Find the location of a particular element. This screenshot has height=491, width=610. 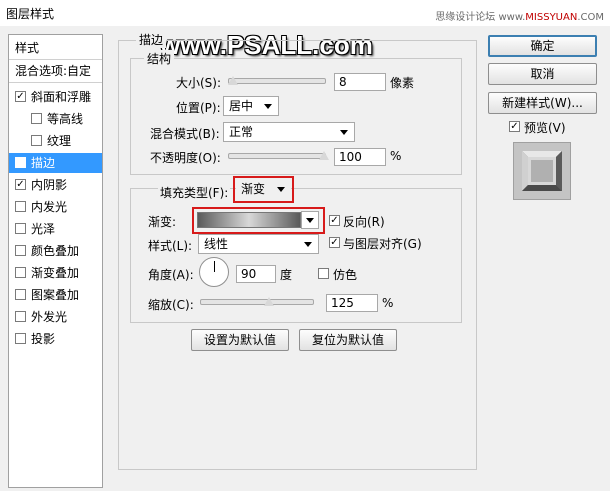

align-layer-checkbox: ✓ is located at coordinates (334, 242).